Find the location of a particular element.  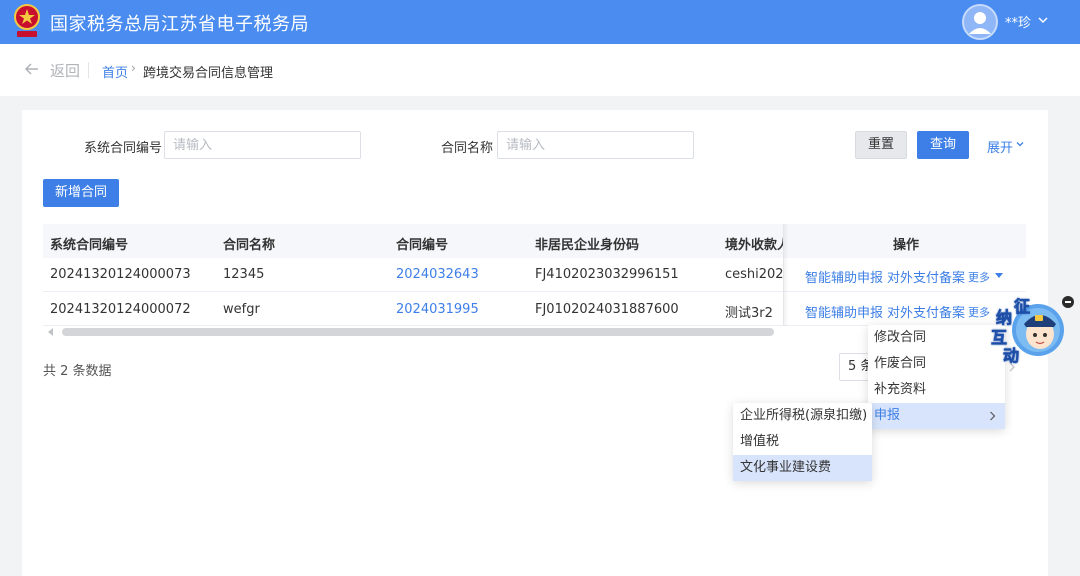

expand-filters-link: 展开 is located at coordinates (1000, 146).